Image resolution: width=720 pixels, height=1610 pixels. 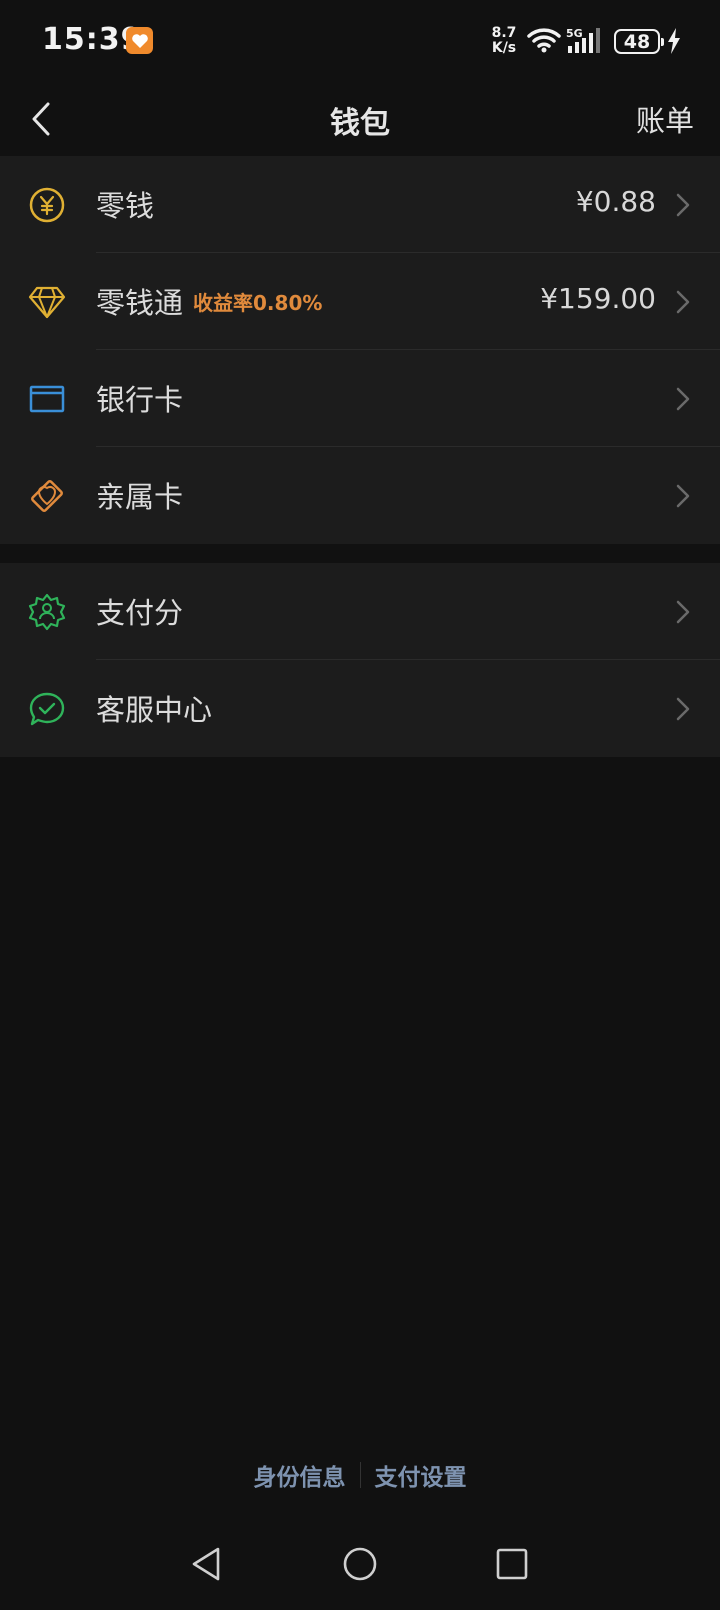 I want to click on status-bar: 15:39 8.7 K/s 5G 48, so click(x=360, y=41).